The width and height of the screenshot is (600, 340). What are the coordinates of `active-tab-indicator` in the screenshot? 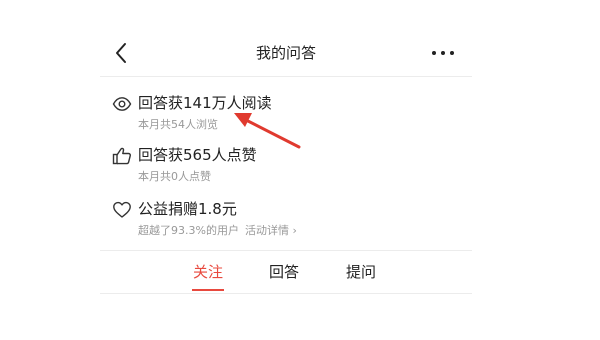 It's located at (208, 290).